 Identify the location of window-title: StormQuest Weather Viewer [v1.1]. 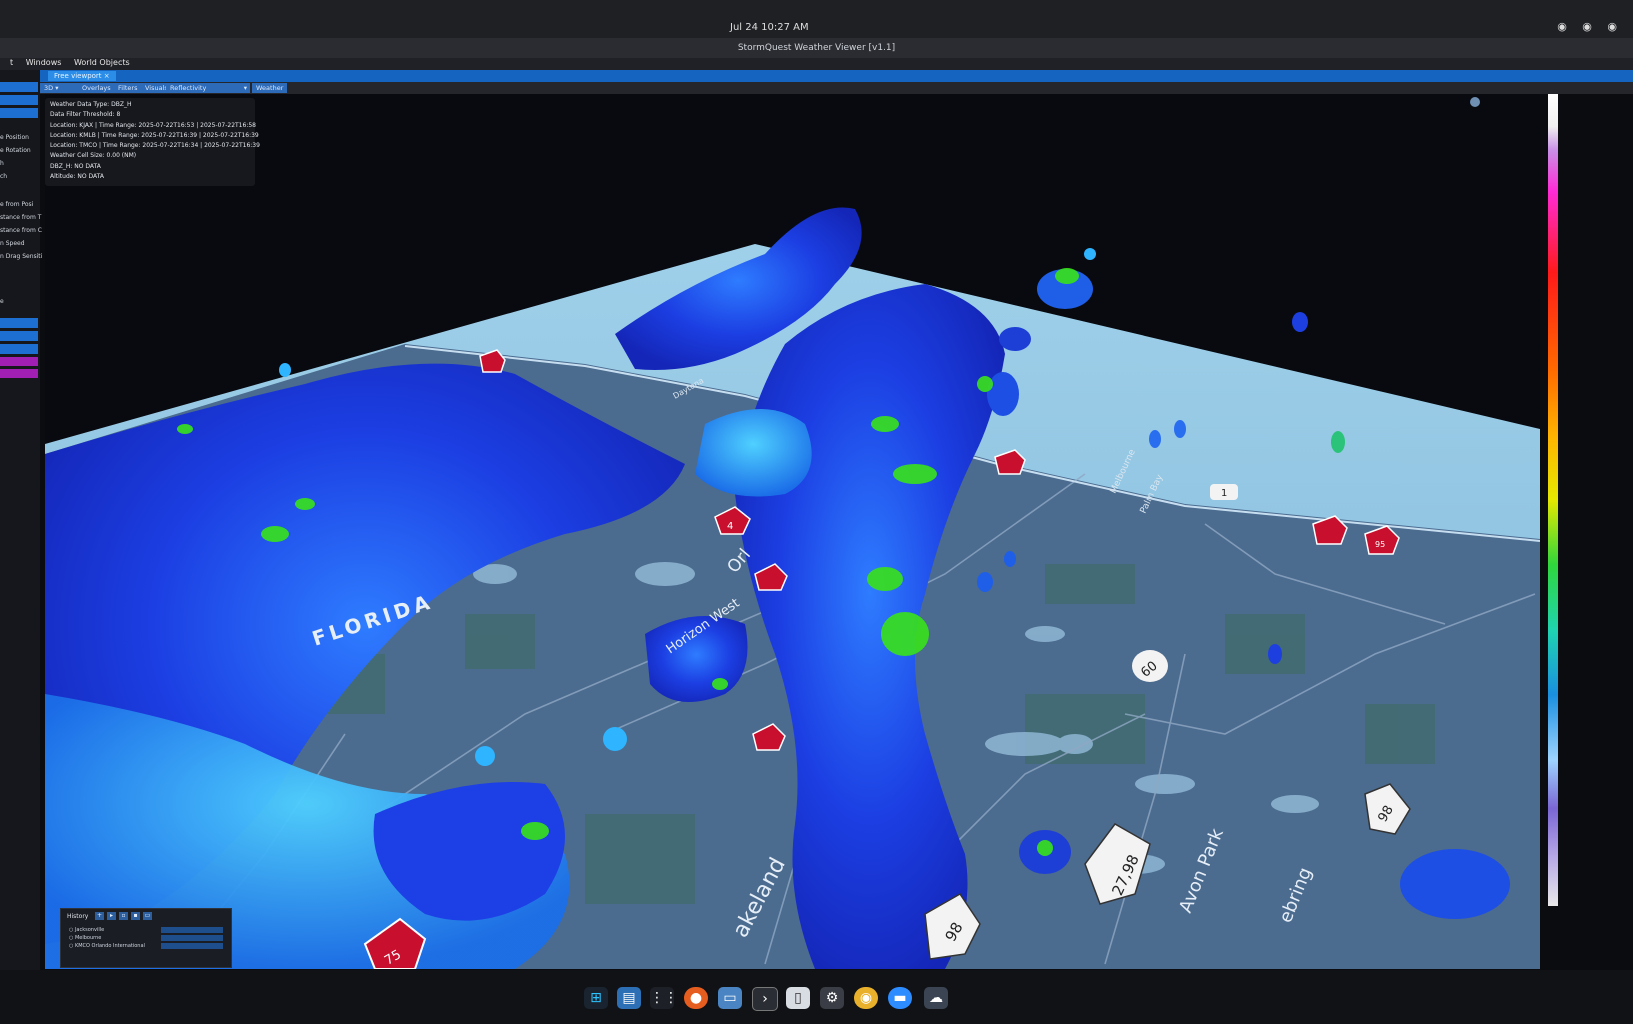
(816, 48).